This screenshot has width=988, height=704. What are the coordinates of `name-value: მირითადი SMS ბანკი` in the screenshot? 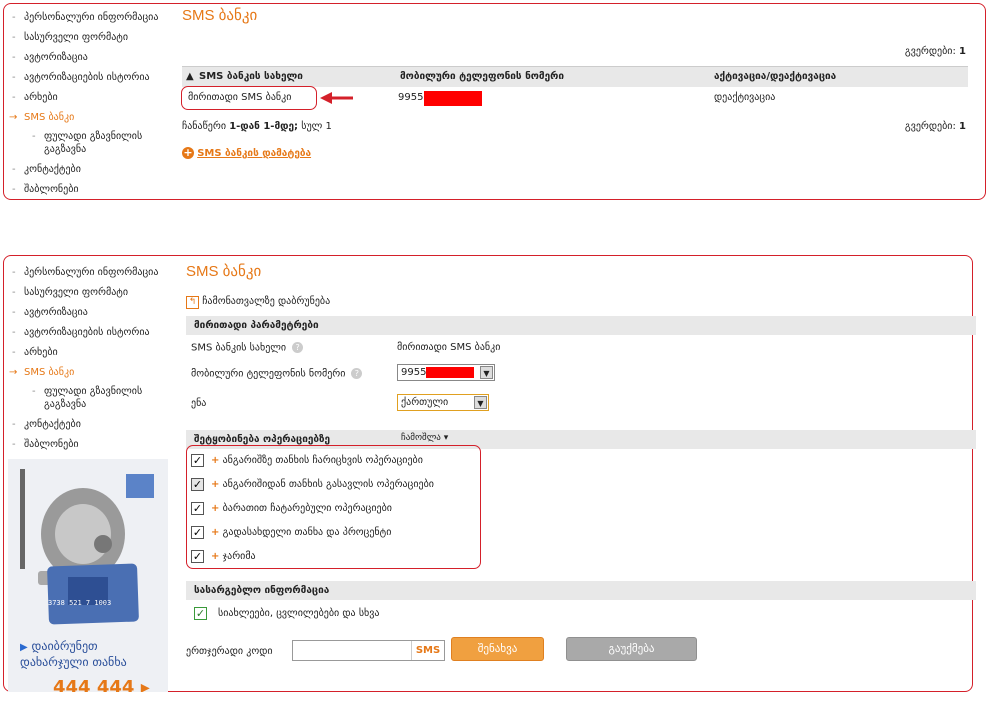 It's located at (449, 347).